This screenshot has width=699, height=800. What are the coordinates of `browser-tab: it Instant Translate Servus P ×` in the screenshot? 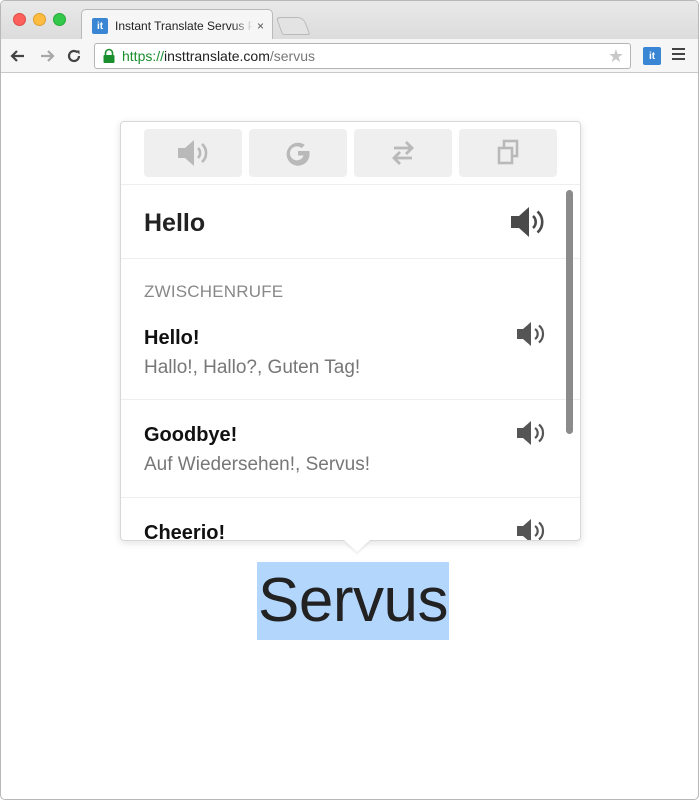 It's located at (177, 24).